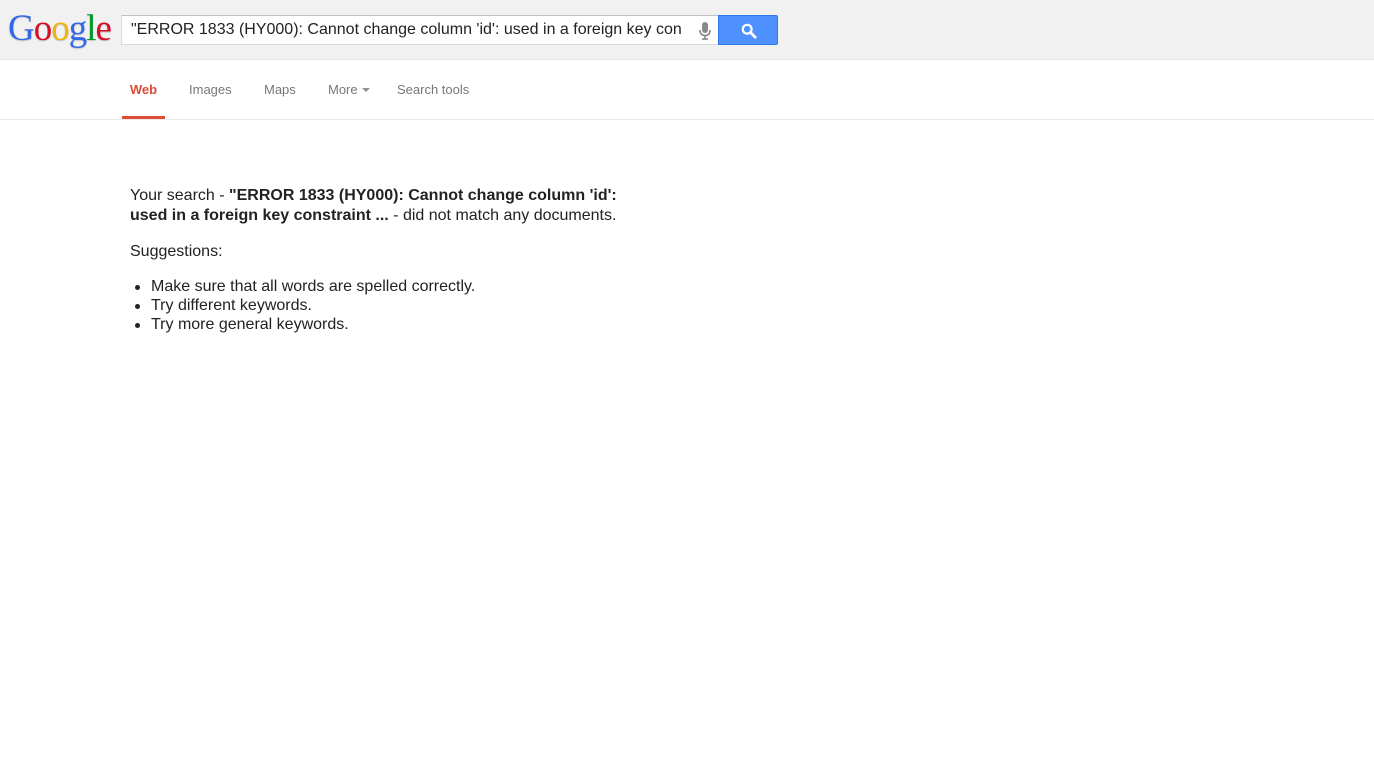  What do you see at coordinates (390, 324) in the screenshot?
I see `suggestion-item: Try more general keywords.` at bounding box center [390, 324].